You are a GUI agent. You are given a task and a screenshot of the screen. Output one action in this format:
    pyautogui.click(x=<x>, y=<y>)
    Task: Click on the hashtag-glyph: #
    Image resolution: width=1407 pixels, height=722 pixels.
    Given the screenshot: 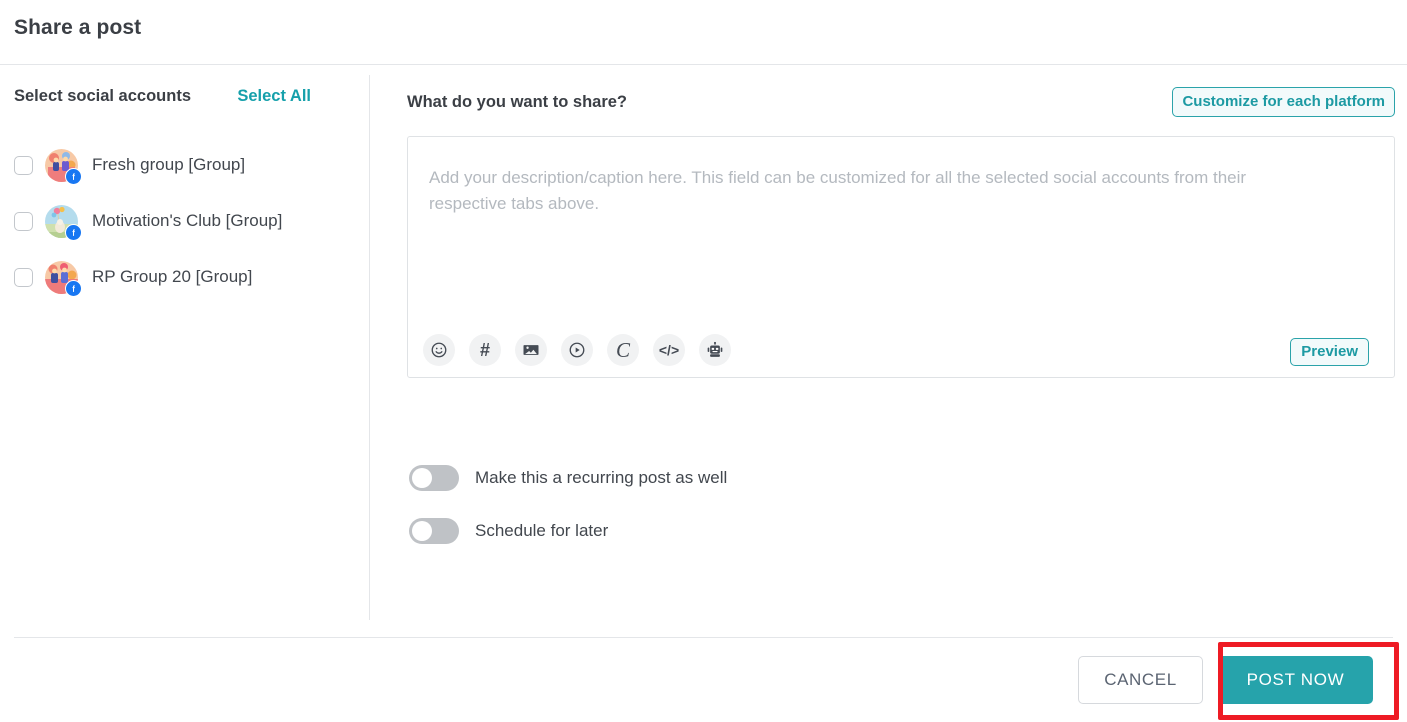 What is the action you would take?
    pyautogui.click(x=484, y=350)
    